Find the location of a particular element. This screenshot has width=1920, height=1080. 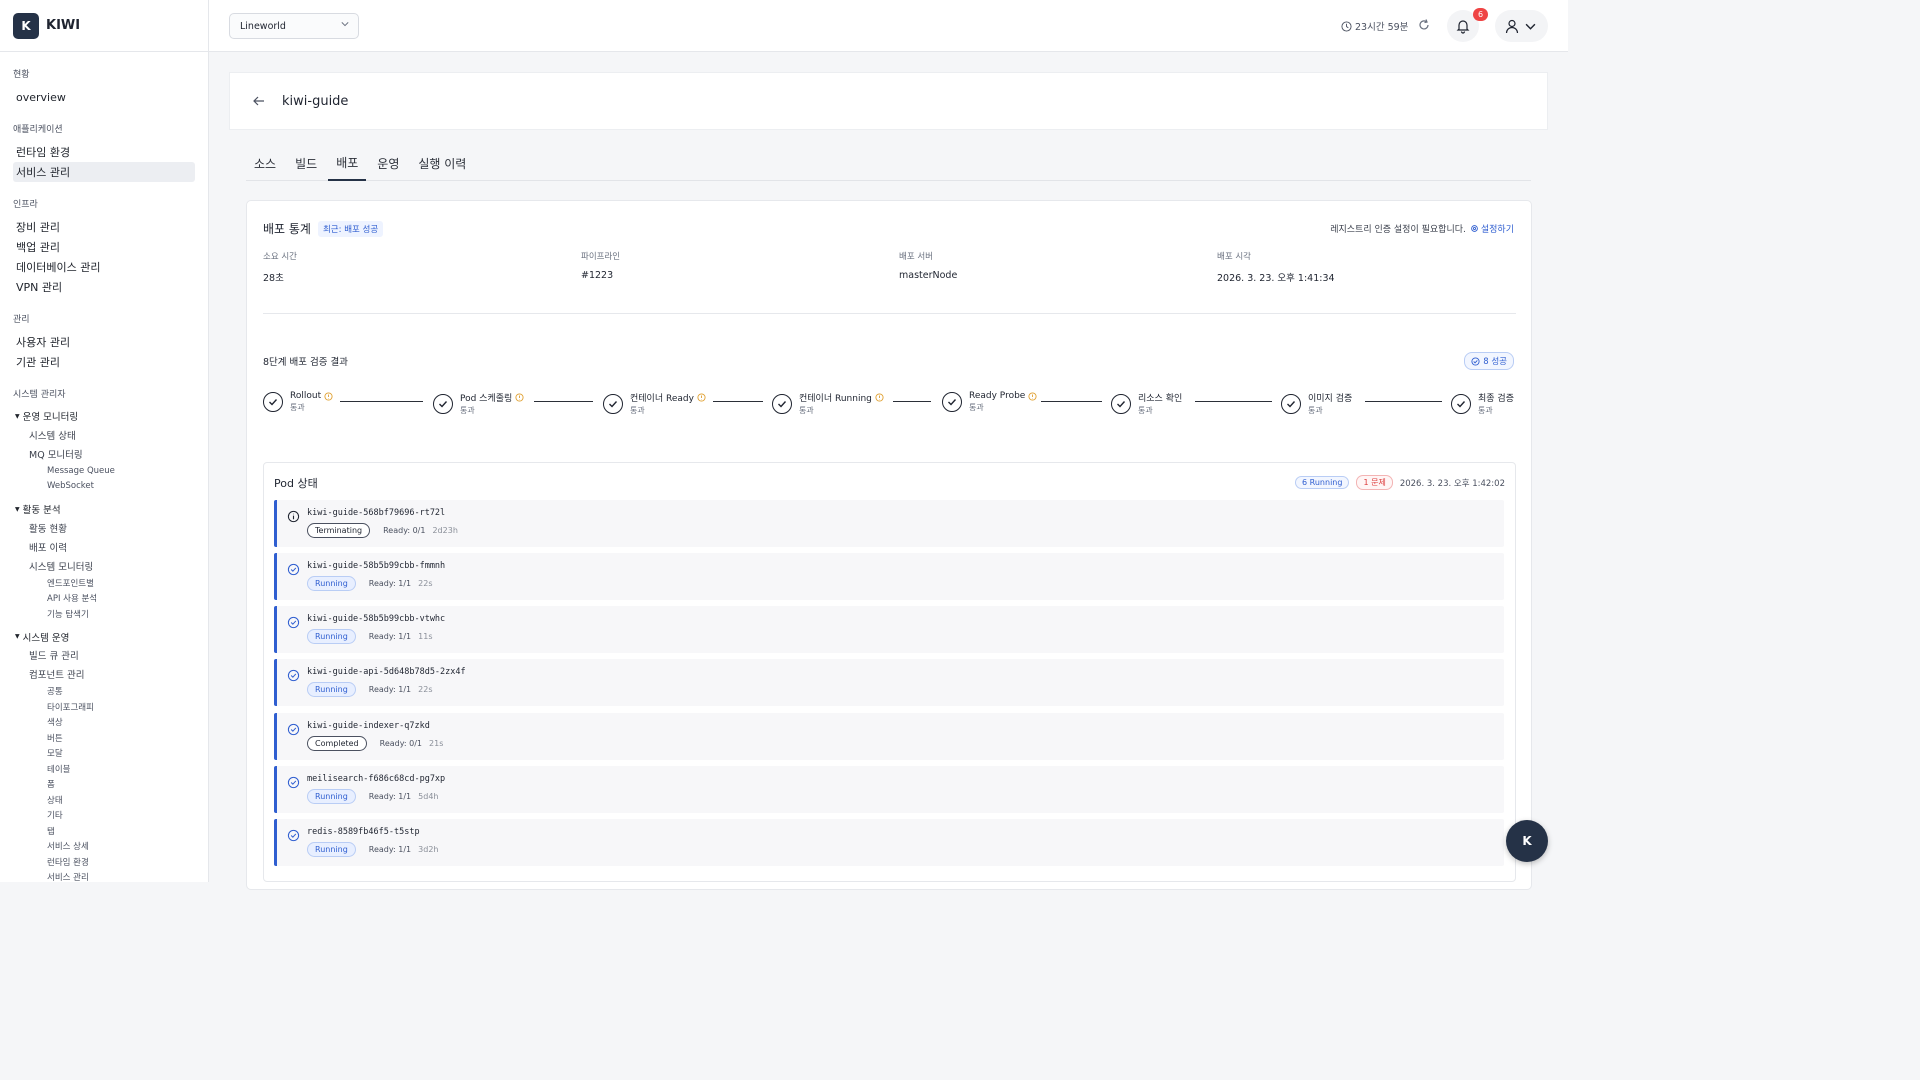

tab-deploy: 배포 is located at coordinates (347, 163).